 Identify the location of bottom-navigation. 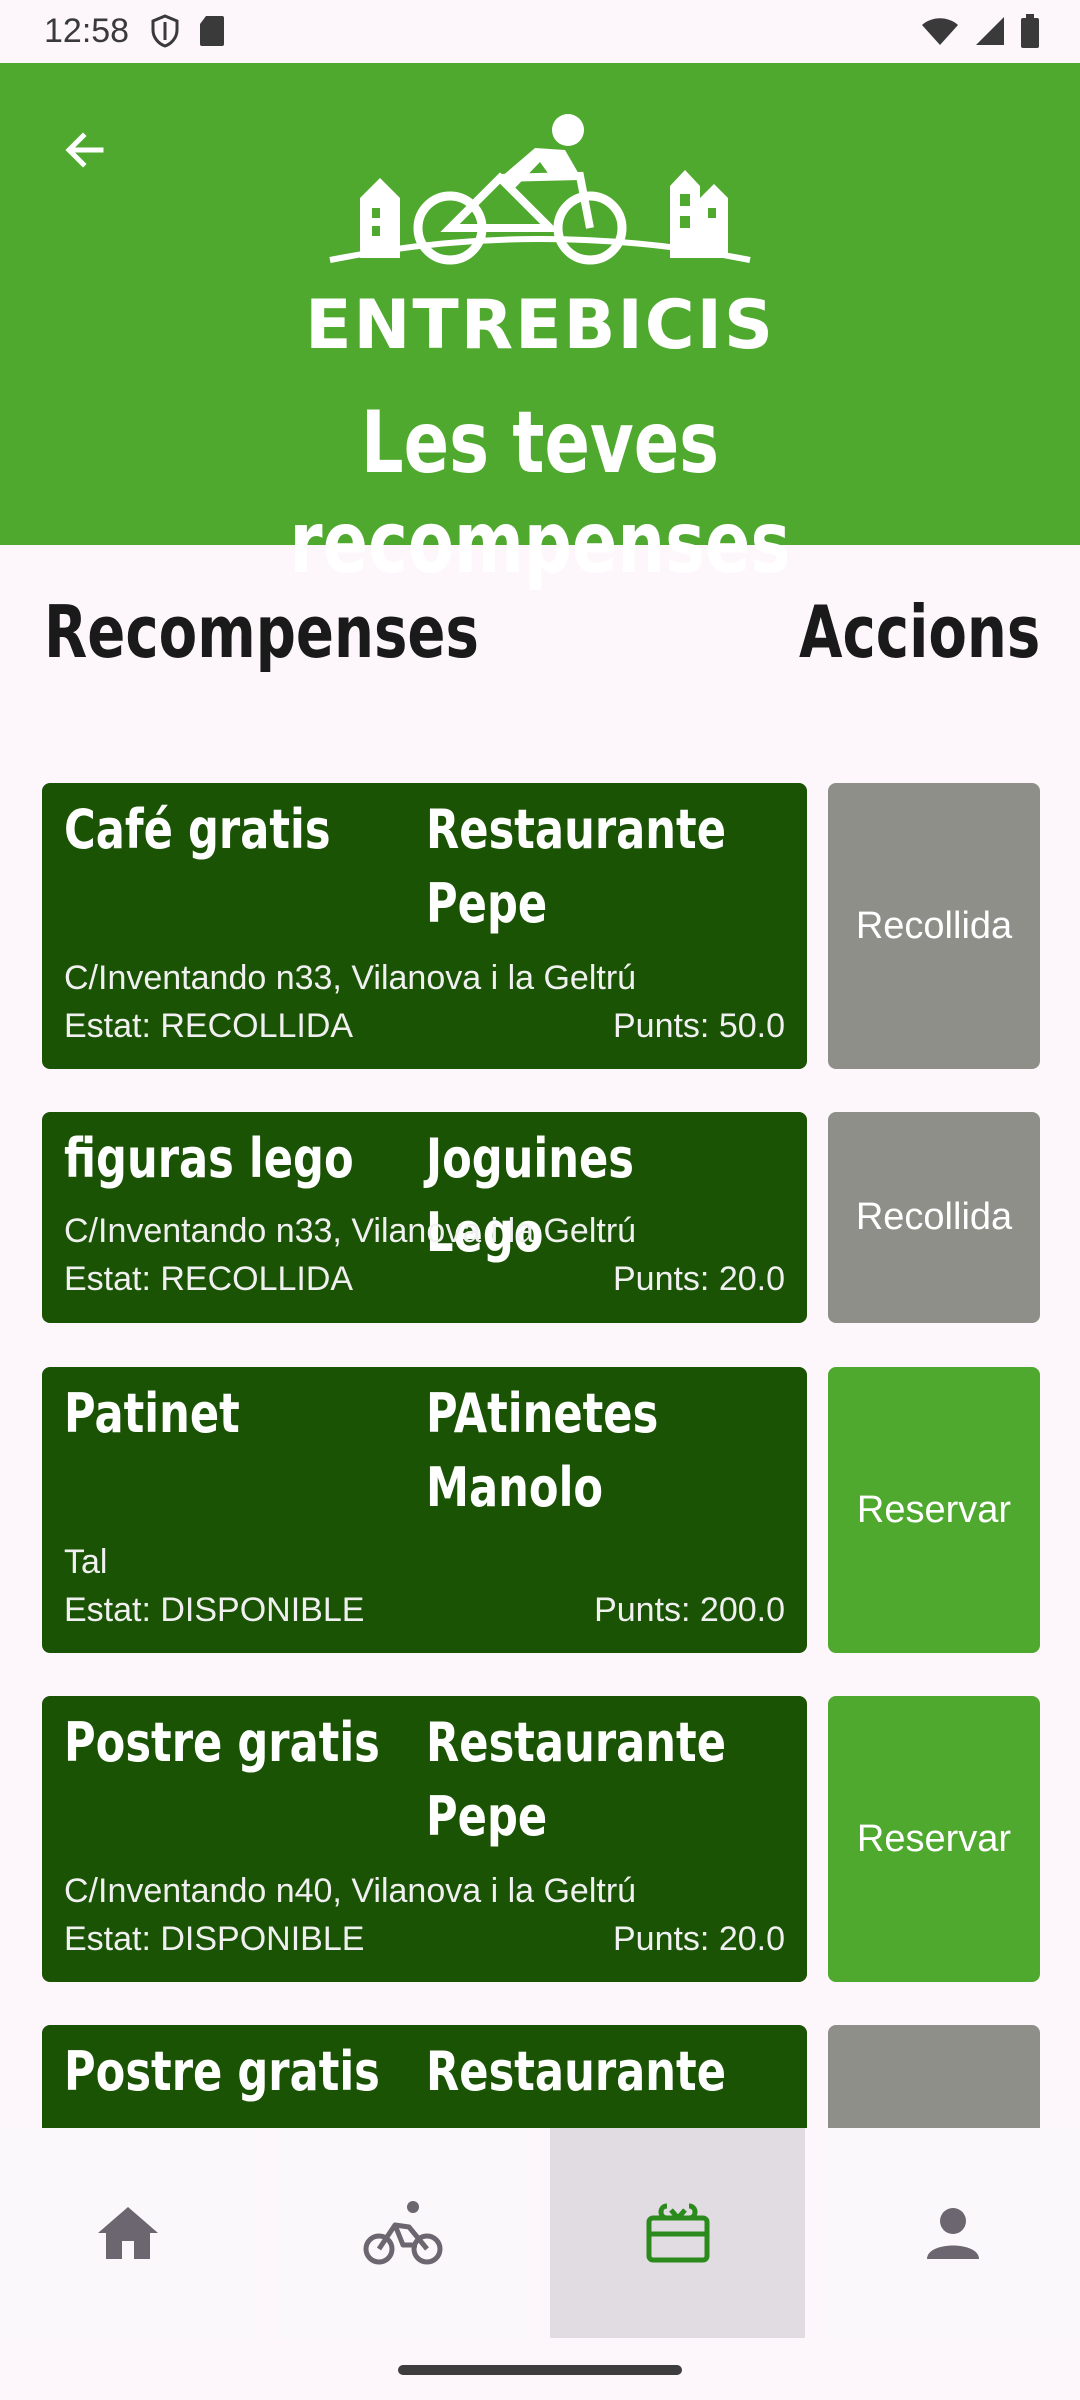
(540, 2233).